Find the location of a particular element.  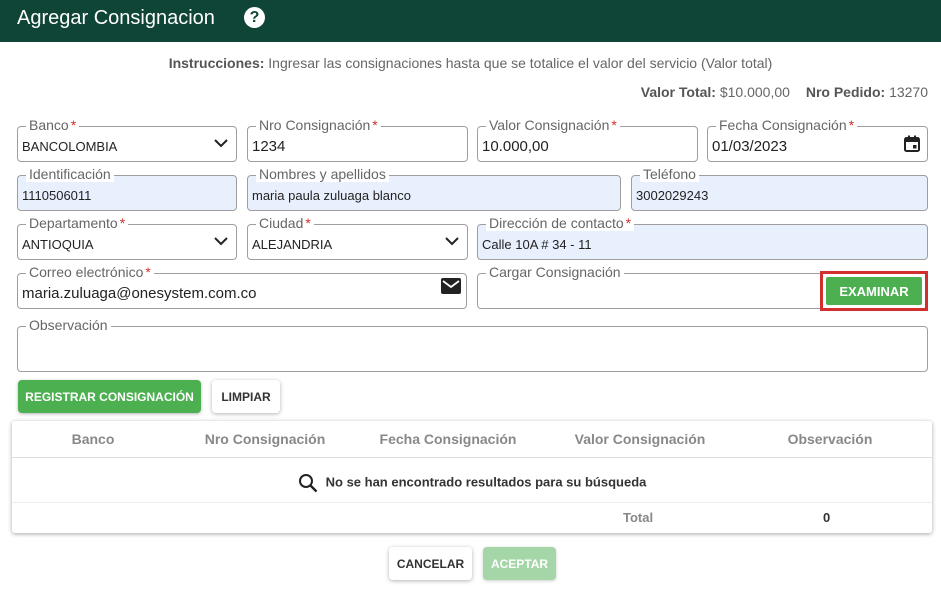

calendar-icon is located at coordinates (912, 144).